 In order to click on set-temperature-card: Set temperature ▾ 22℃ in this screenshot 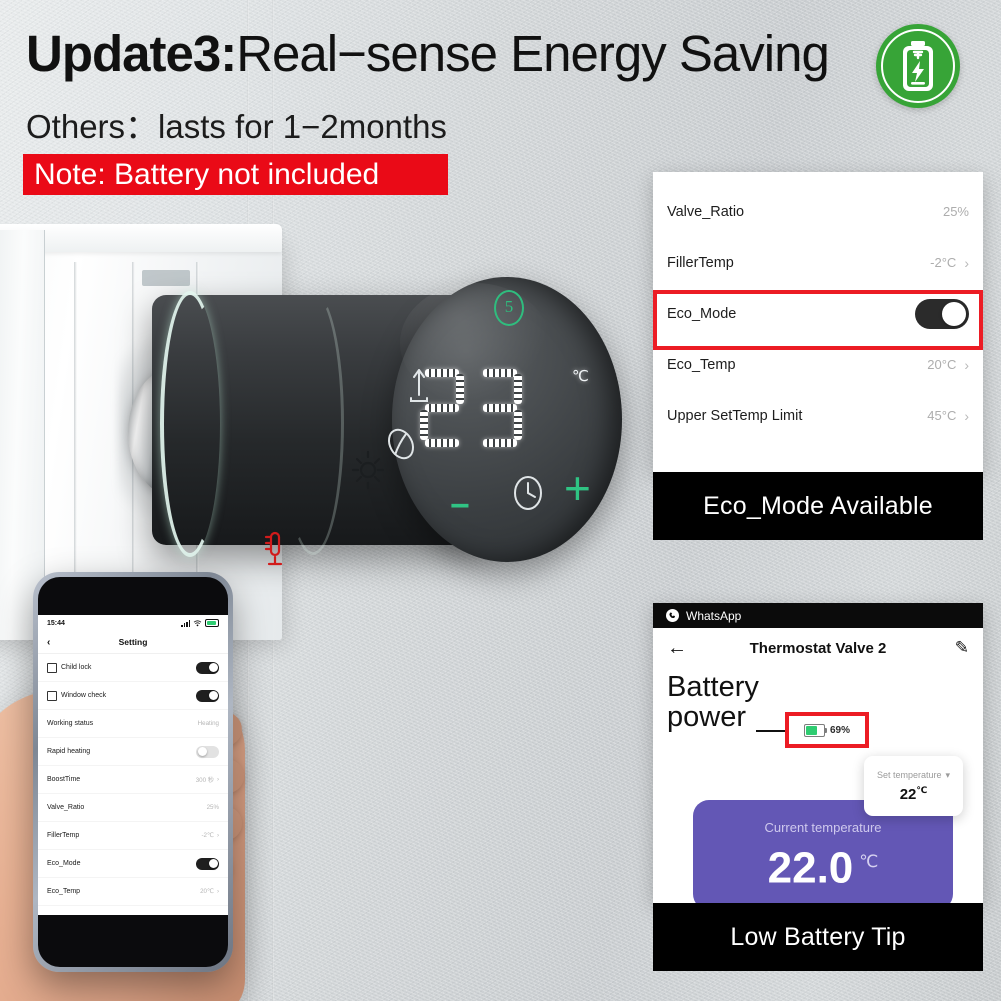, I will do `click(913, 786)`.